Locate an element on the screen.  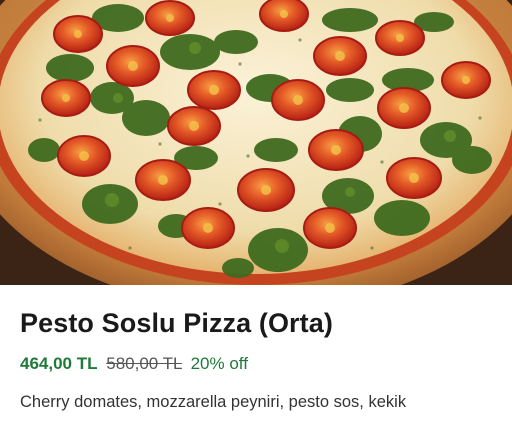
price-row: 464,00 TL 580,00 TL 20% off is located at coordinates (258, 364).